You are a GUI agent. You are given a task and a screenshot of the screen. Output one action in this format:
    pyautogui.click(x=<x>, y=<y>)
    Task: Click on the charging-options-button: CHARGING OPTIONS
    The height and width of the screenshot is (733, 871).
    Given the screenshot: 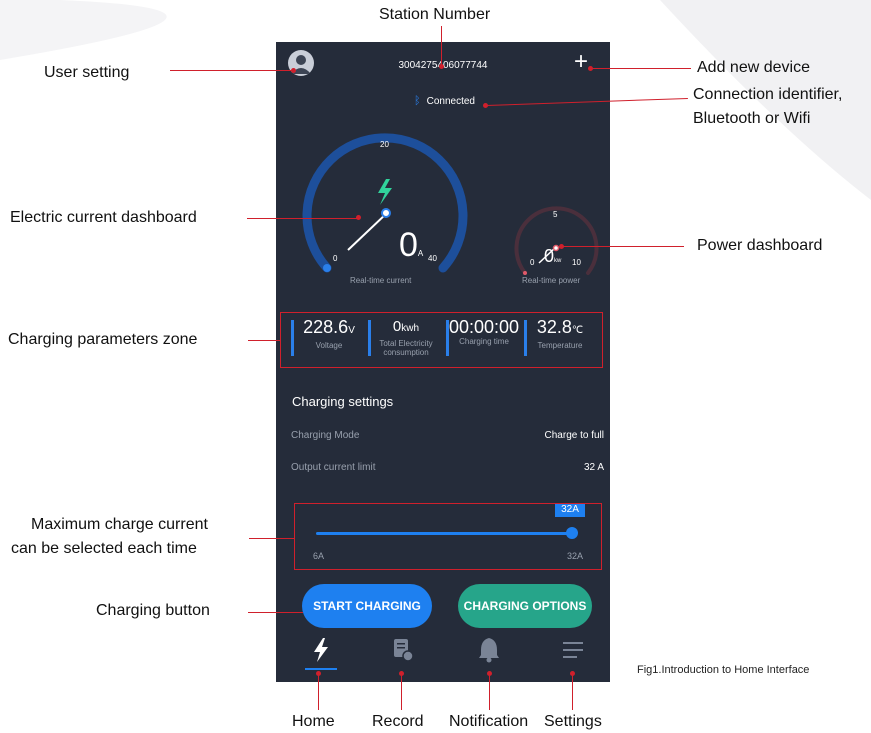 What is the action you would take?
    pyautogui.click(x=525, y=606)
    